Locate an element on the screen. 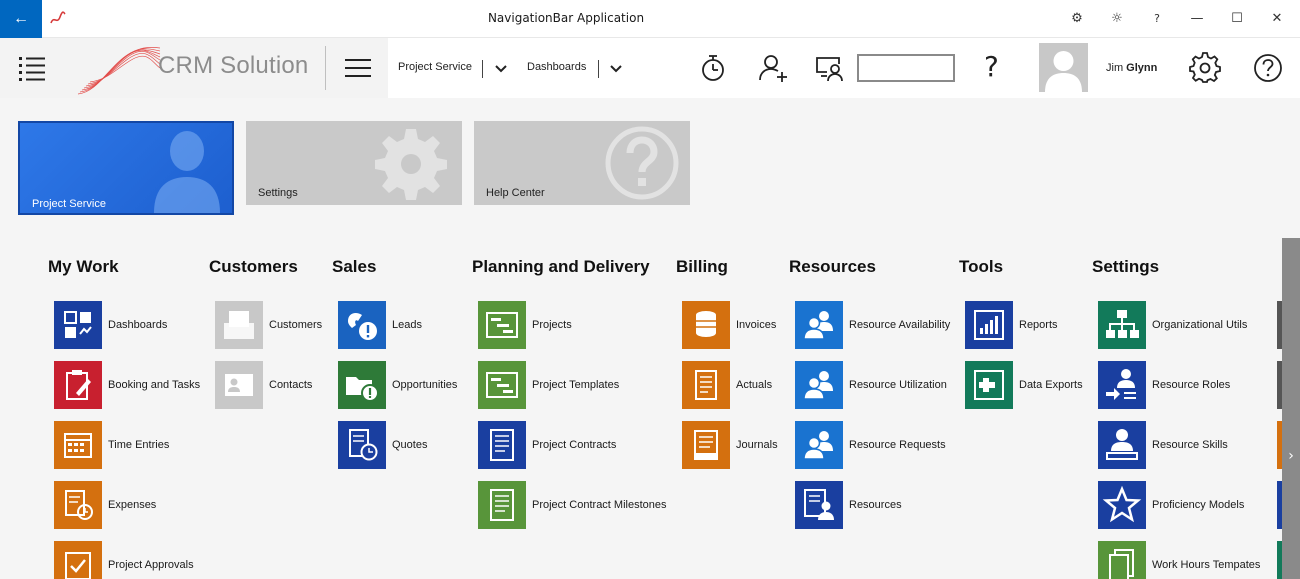 This screenshot has height=579, width=1300. nav-item-label: Data Exports is located at coordinates (1051, 385).